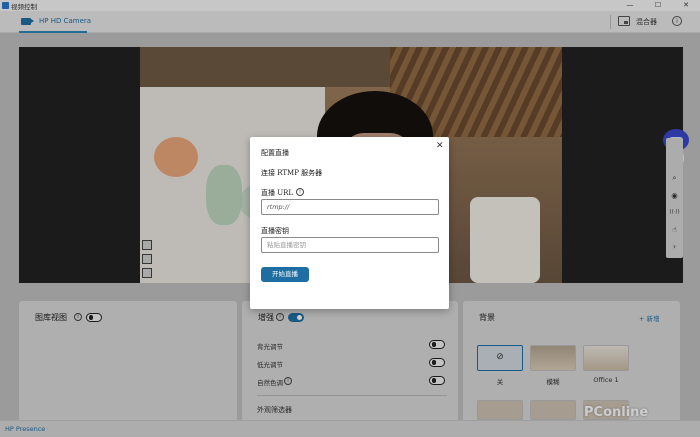  I want to click on enhance-divider, so click(352, 395).